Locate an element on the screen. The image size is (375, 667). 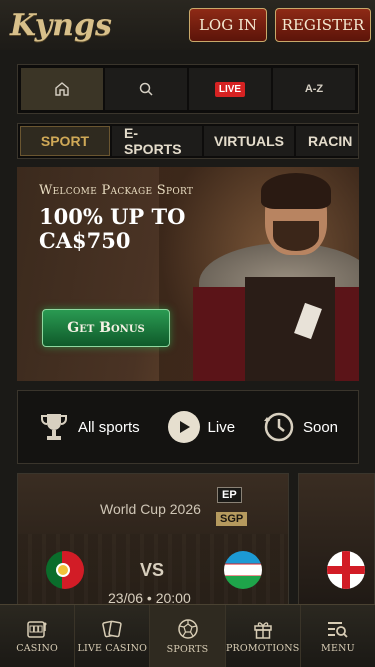
bottom-nav-sports: SPORTS is located at coordinates (188, 636).